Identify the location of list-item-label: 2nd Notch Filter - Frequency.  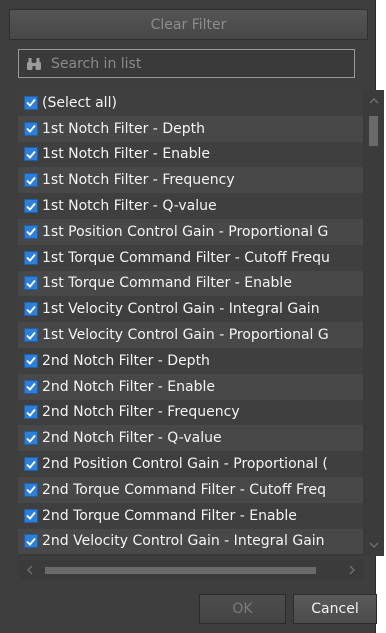
(141, 412).